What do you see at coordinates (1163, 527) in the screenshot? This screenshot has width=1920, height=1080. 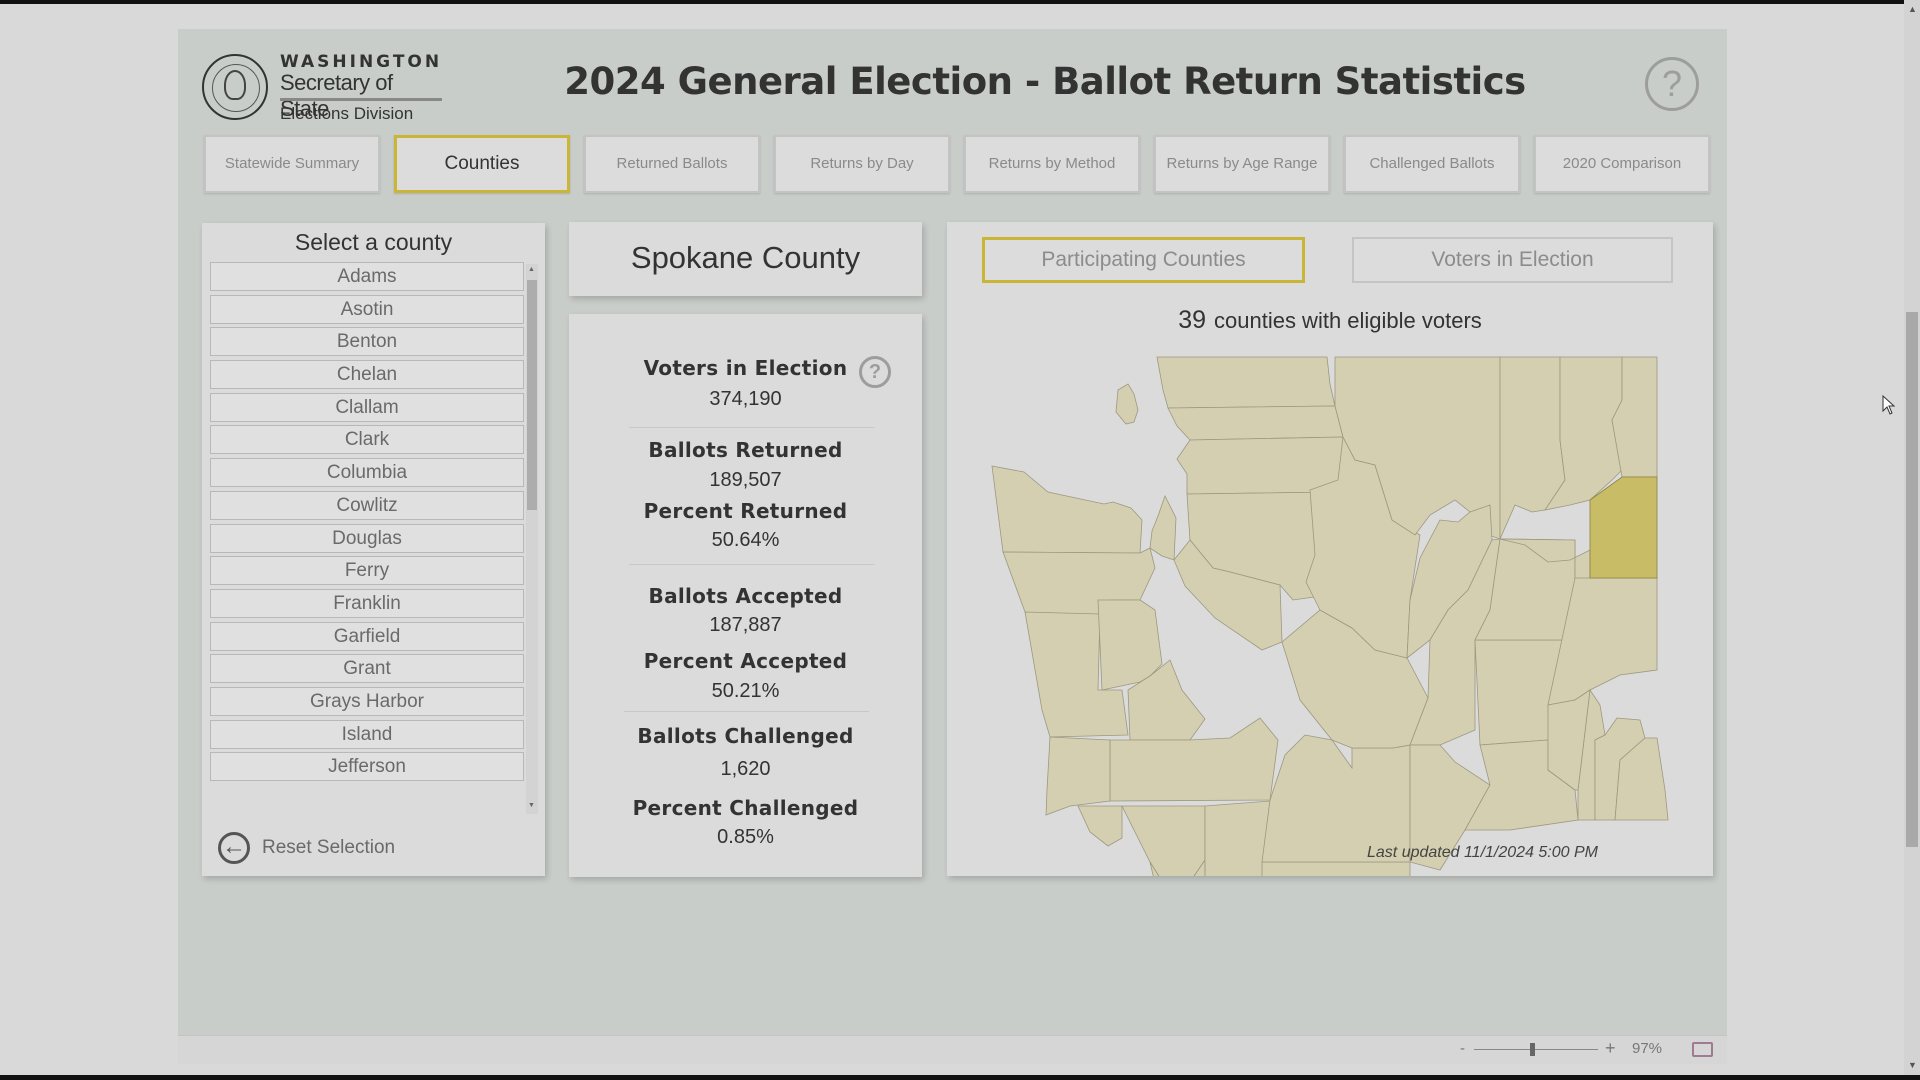 I see `county-shape-kitsap` at bounding box center [1163, 527].